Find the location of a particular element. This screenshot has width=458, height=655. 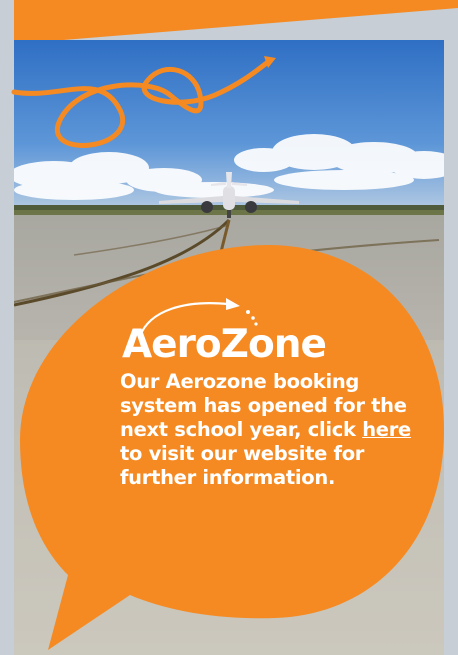

here-link: here is located at coordinates (386, 429).